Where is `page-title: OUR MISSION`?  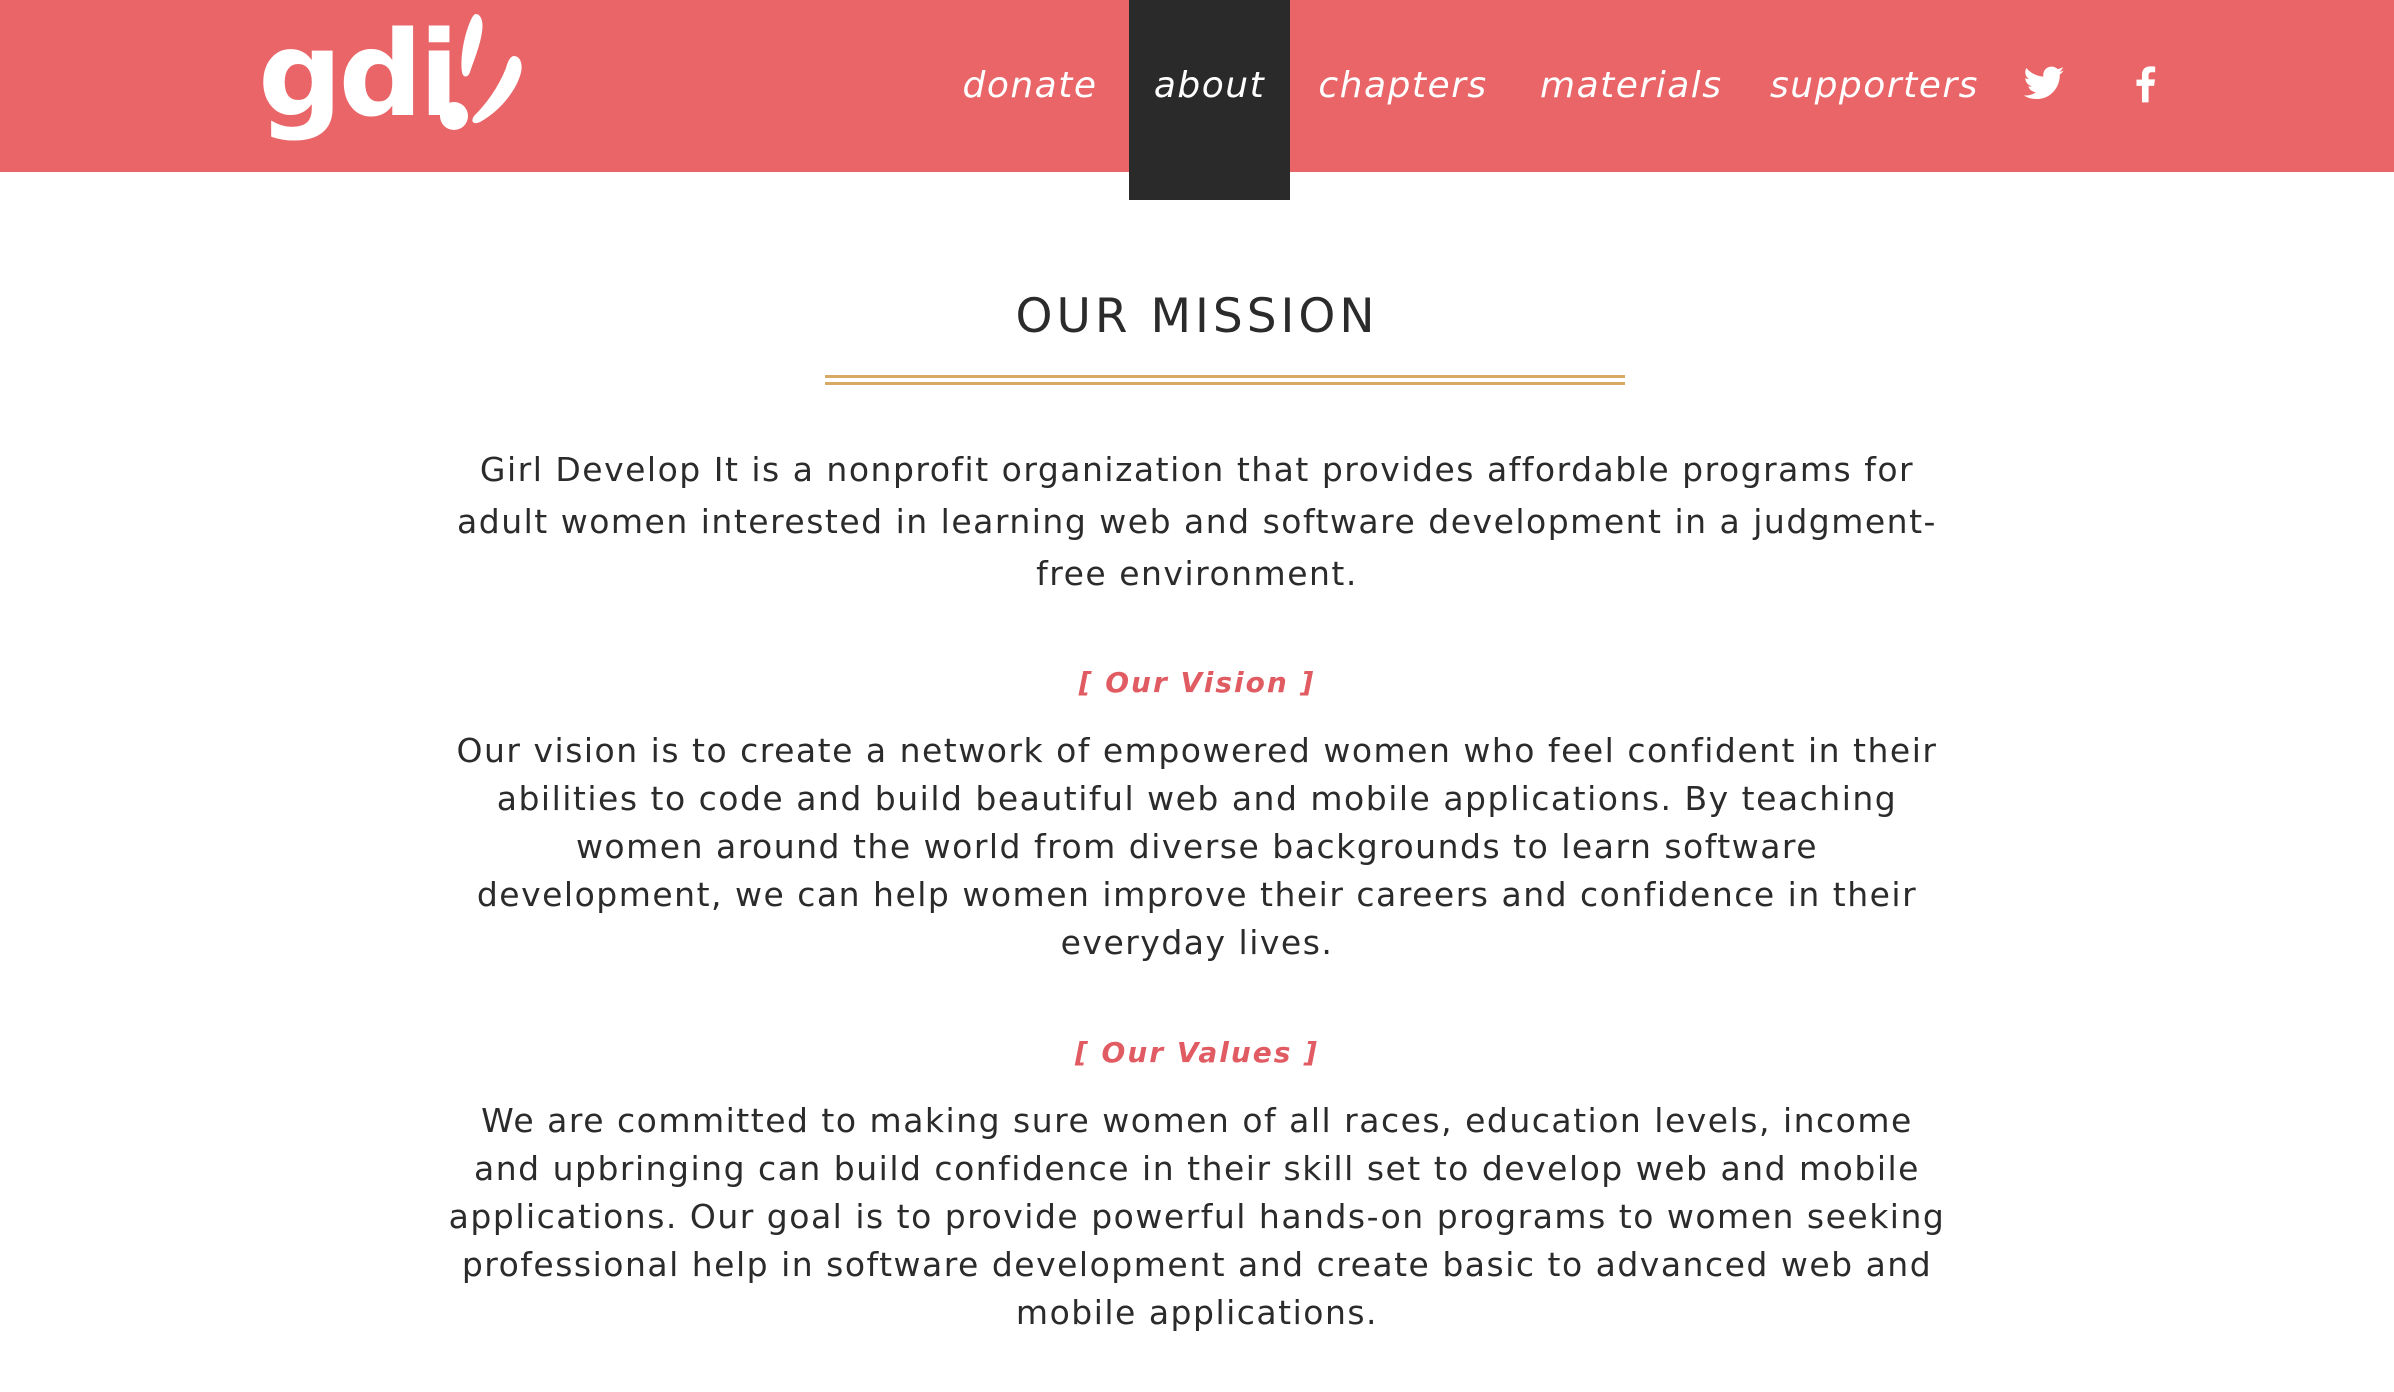 page-title: OUR MISSION is located at coordinates (1197, 316).